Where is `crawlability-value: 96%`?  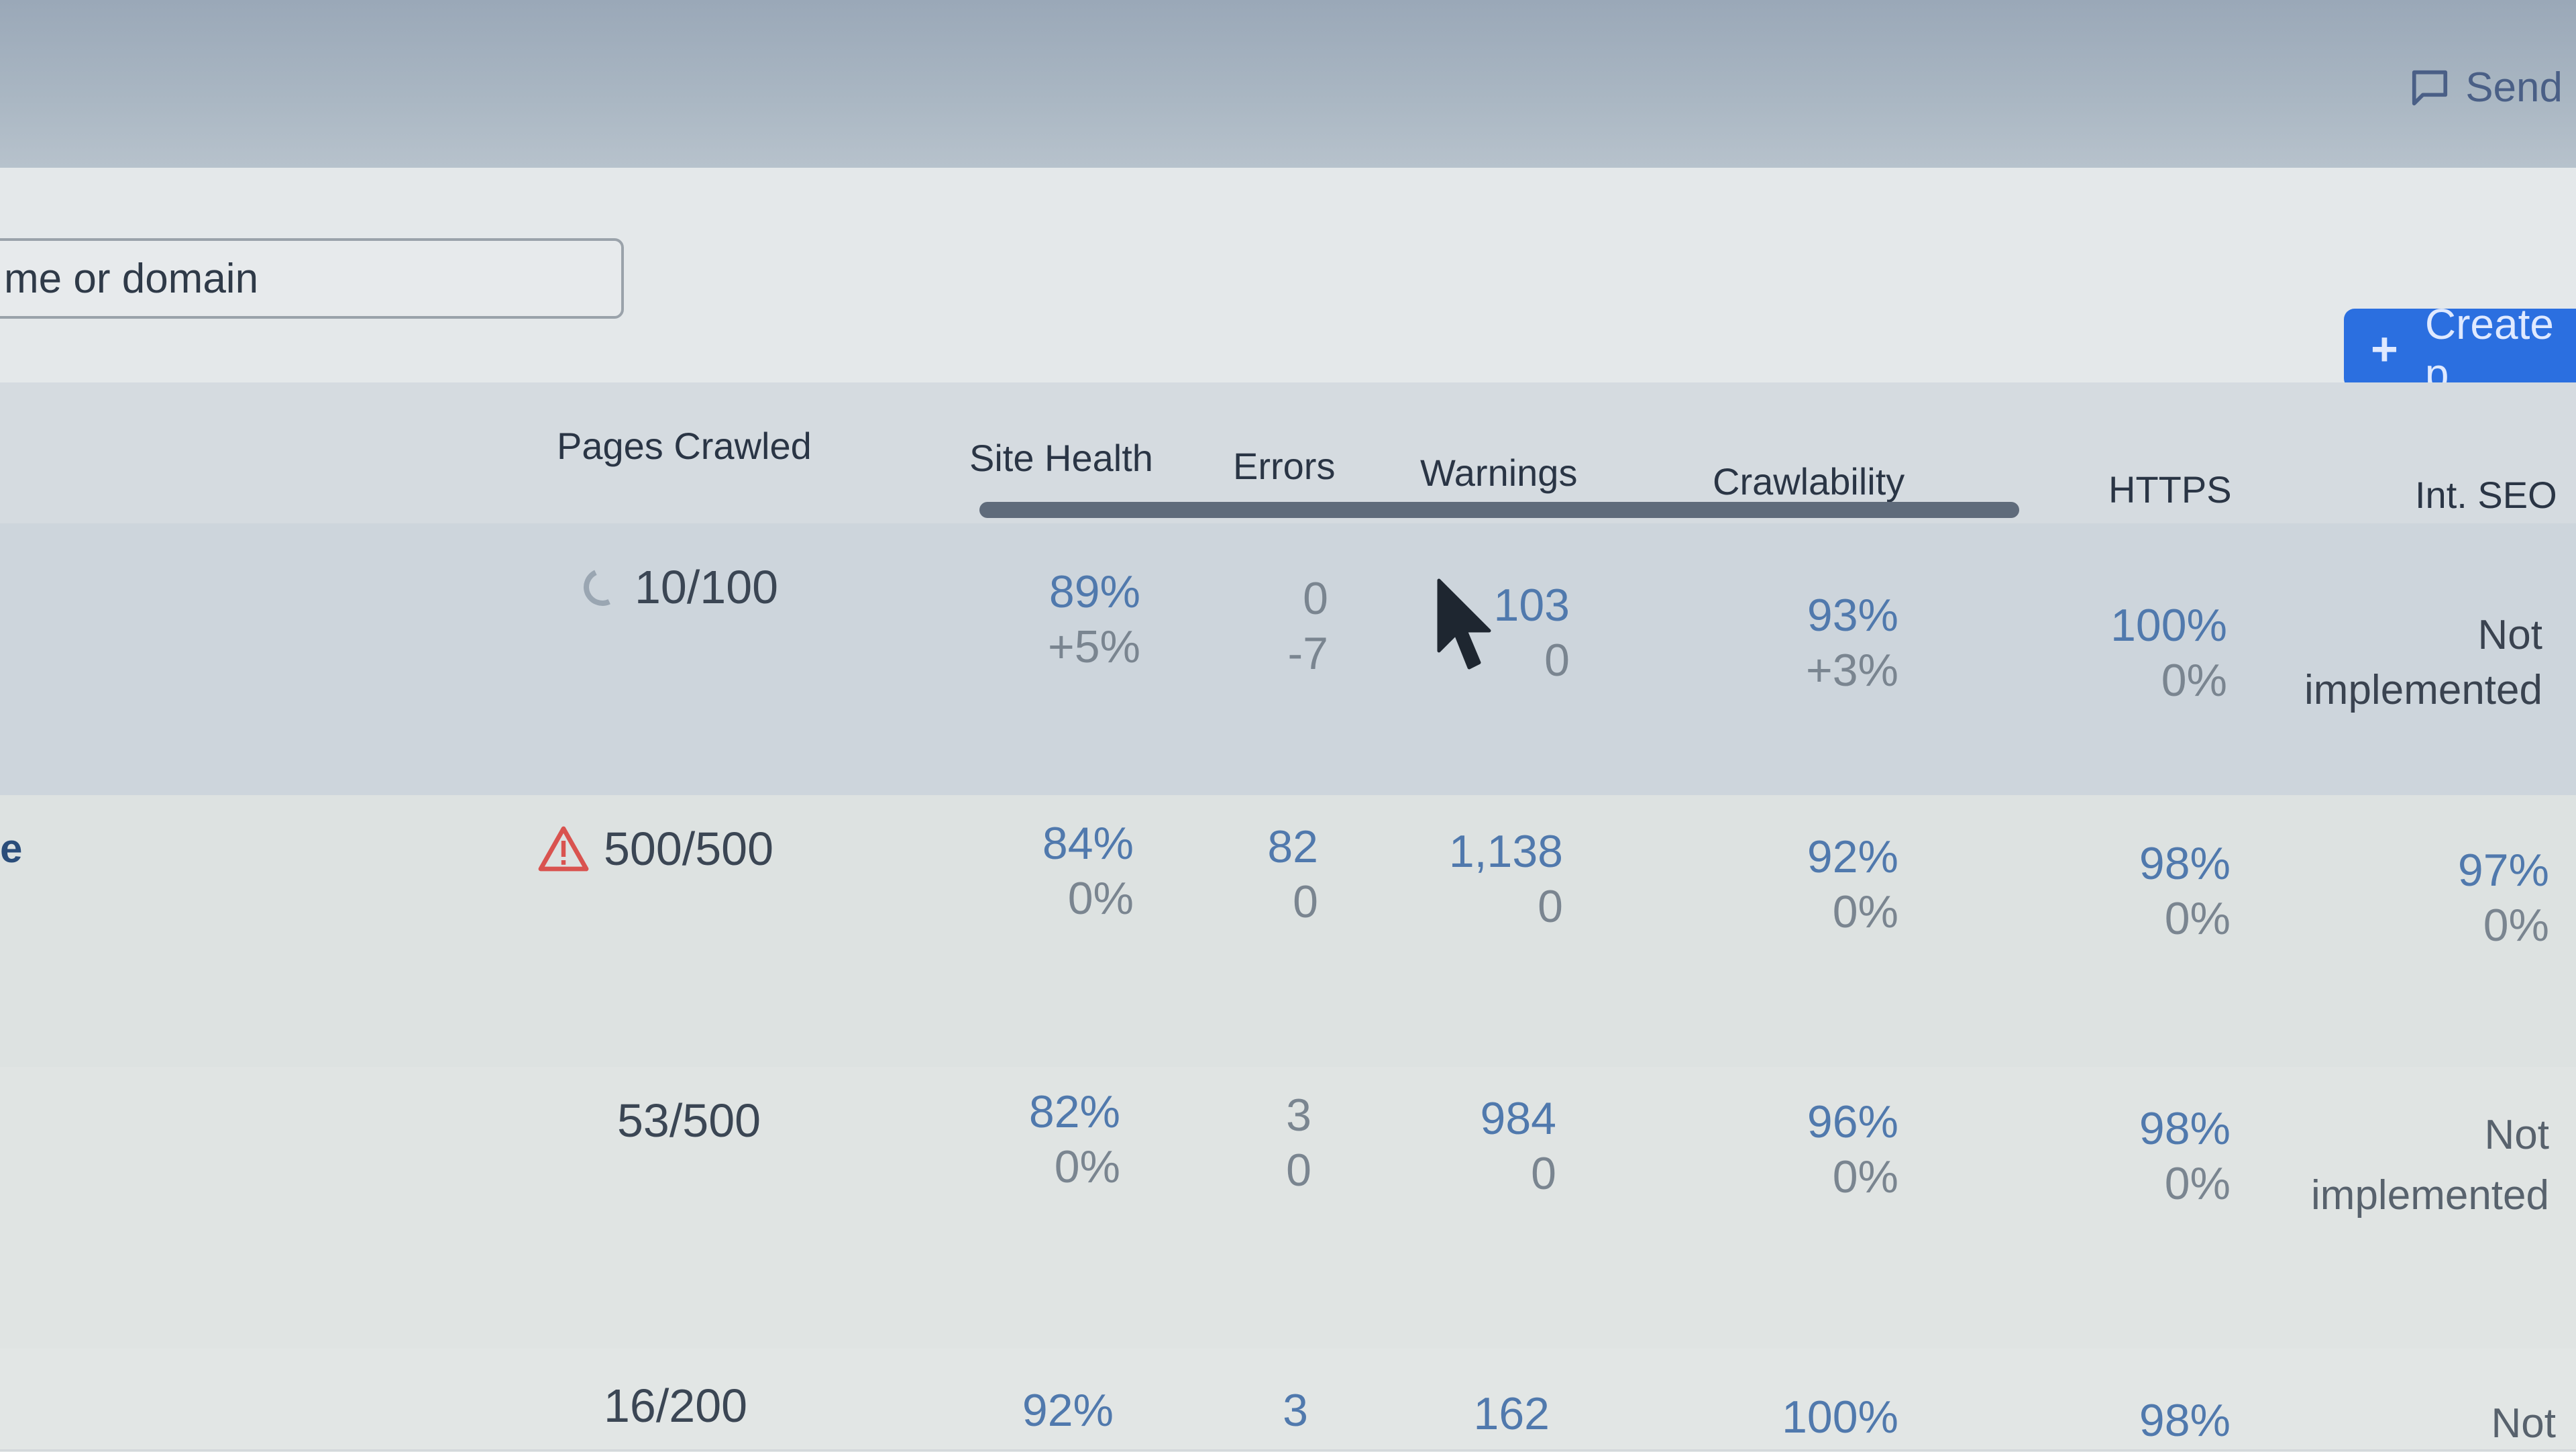
crawlability-value: 96% is located at coordinates (1797, 1122).